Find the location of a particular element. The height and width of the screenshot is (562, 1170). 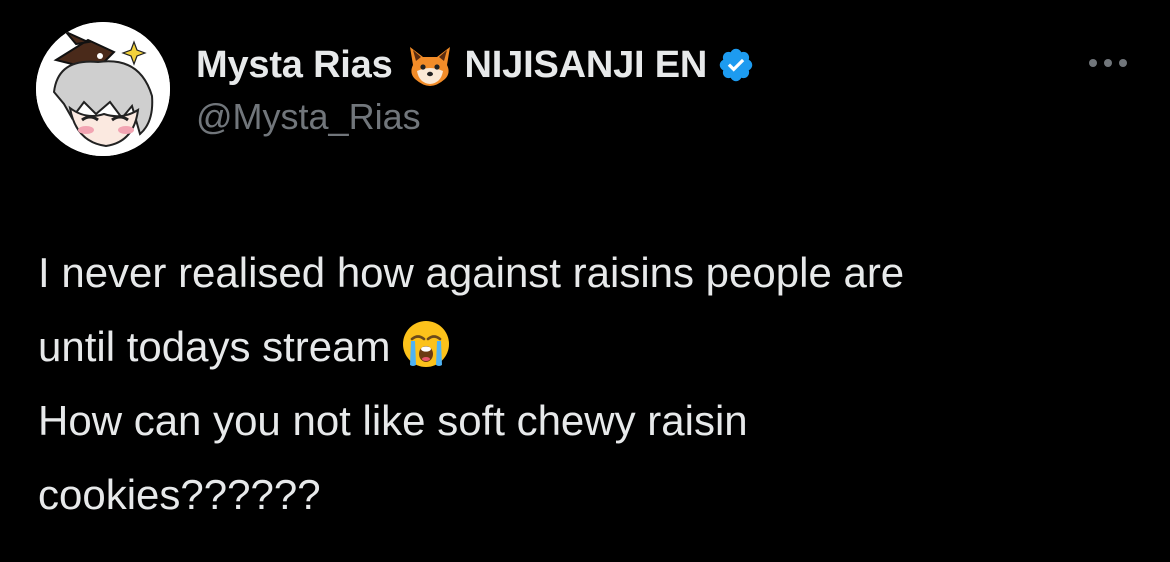

more-options-button is located at coordinates (1108, 63).